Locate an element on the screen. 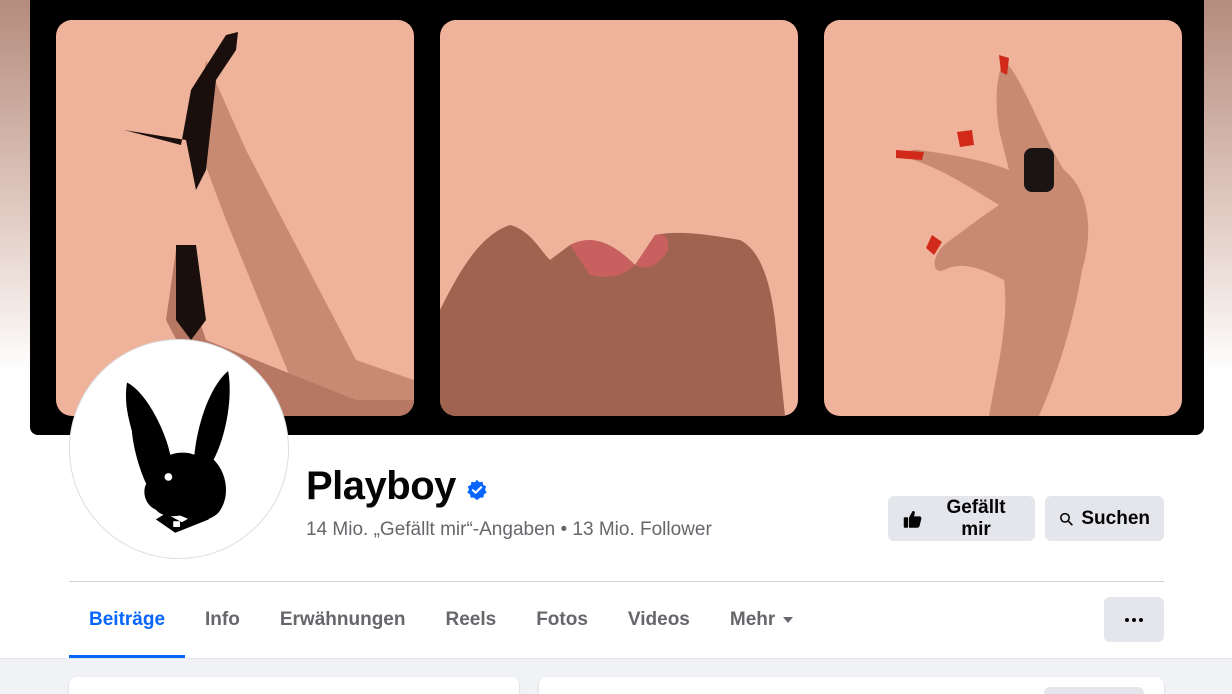  tab-label: Reels is located at coordinates (471, 619).